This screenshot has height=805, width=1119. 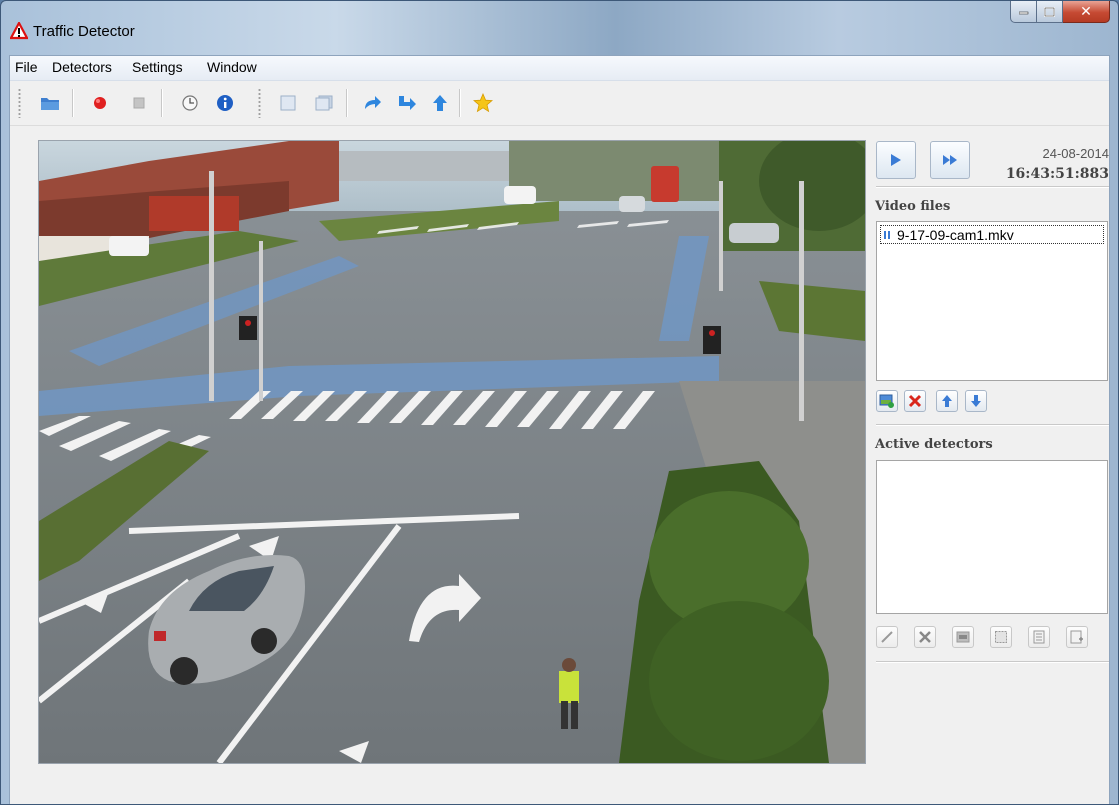 I want to click on detector-select-button, so click(x=1001, y=637).